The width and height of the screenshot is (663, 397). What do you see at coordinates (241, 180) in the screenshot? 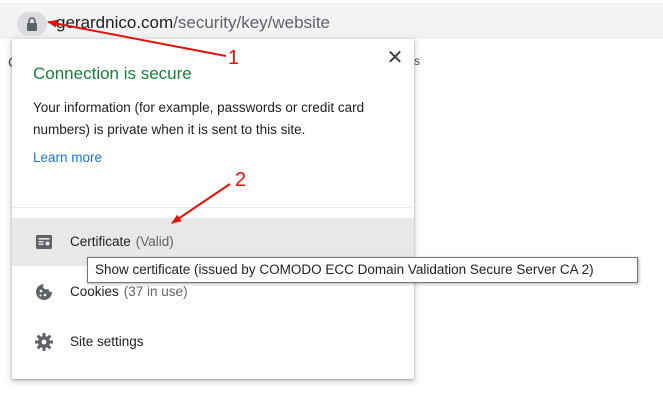
I see `annotation-label-2: 2` at bounding box center [241, 180].